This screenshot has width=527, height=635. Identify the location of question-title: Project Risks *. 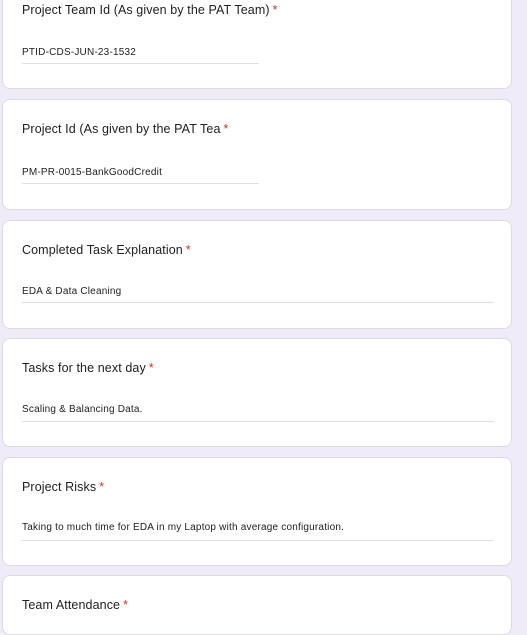
(63, 487).